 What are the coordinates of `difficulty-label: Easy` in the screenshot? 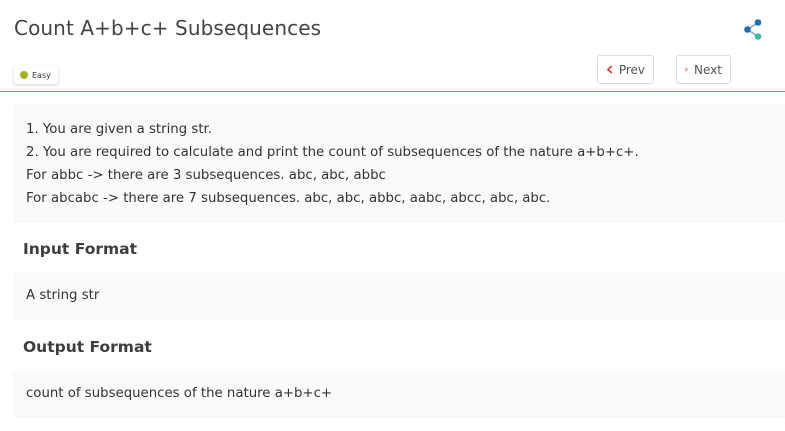 It's located at (41, 75).